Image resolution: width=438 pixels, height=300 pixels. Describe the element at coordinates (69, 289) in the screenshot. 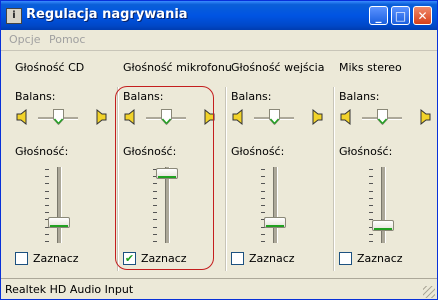

I see `device-name: Realtek HD Audio Input` at that location.